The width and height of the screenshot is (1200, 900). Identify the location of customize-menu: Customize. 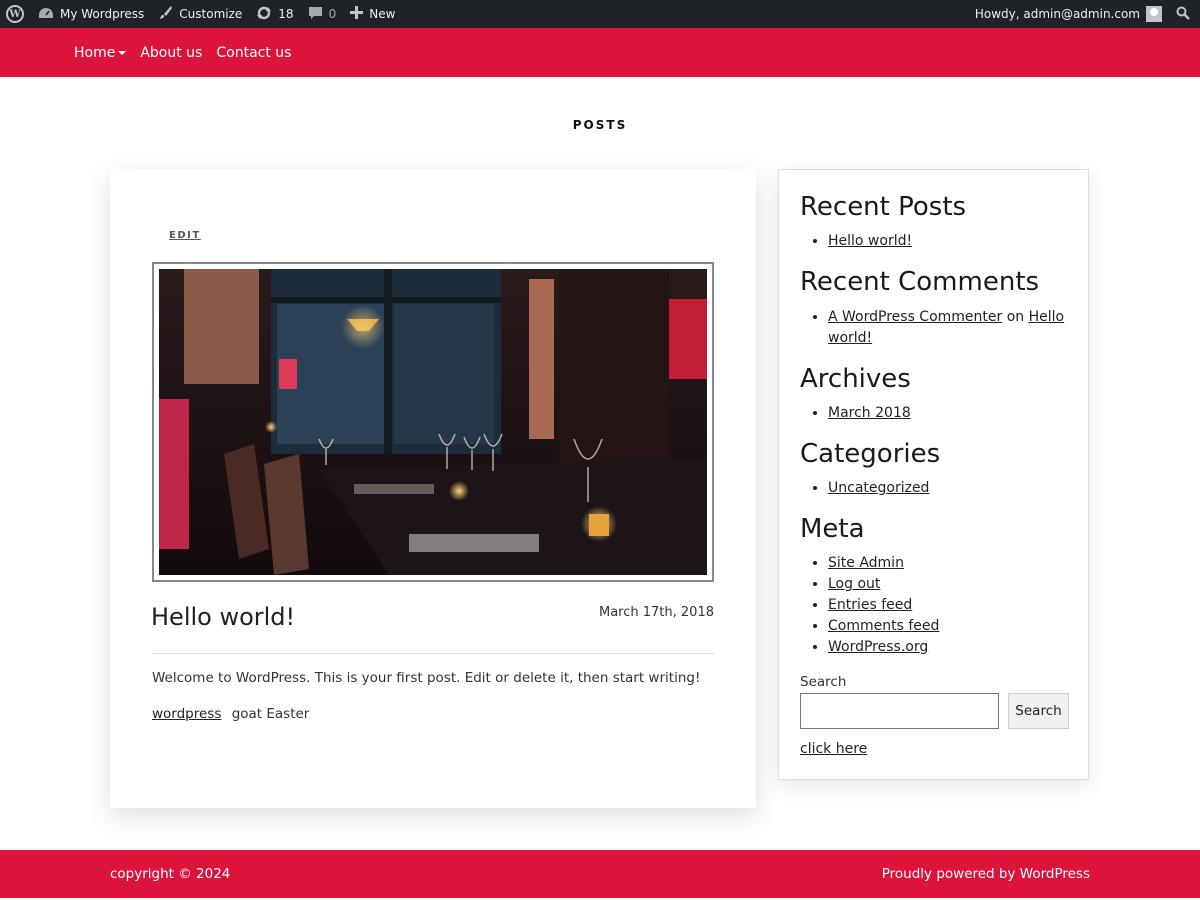
(200, 14).